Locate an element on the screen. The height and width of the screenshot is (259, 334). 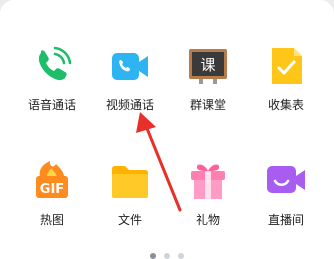
group-class-icon: 课 is located at coordinates (208, 66).